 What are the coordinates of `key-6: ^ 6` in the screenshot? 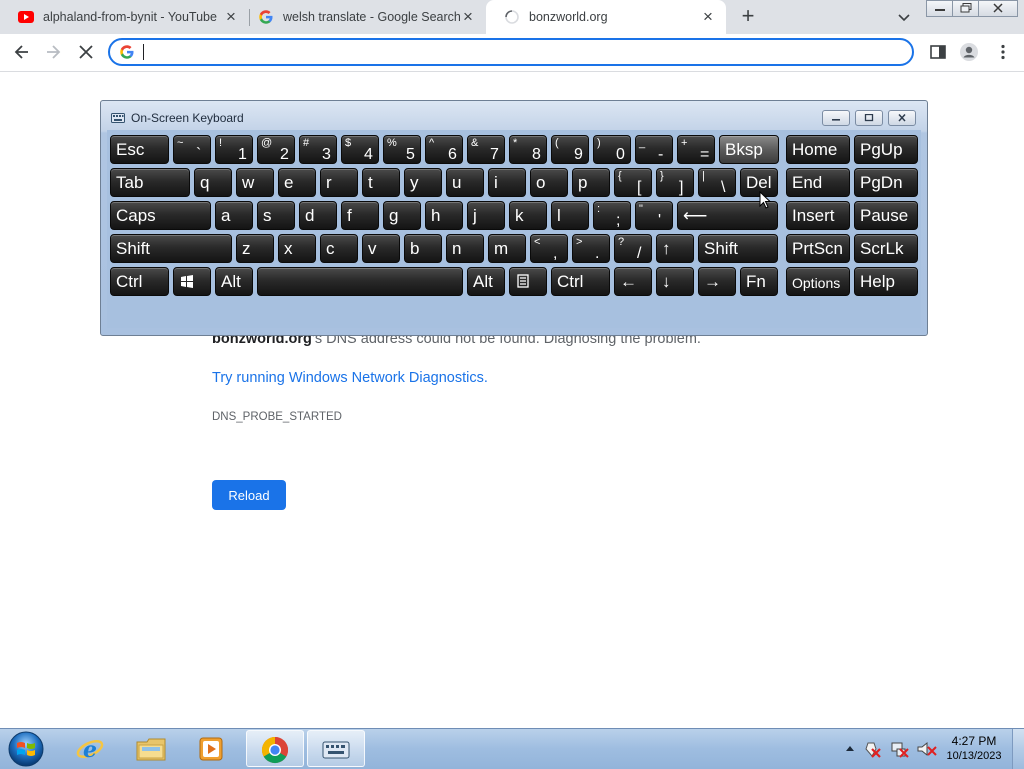 It's located at (444, 149).